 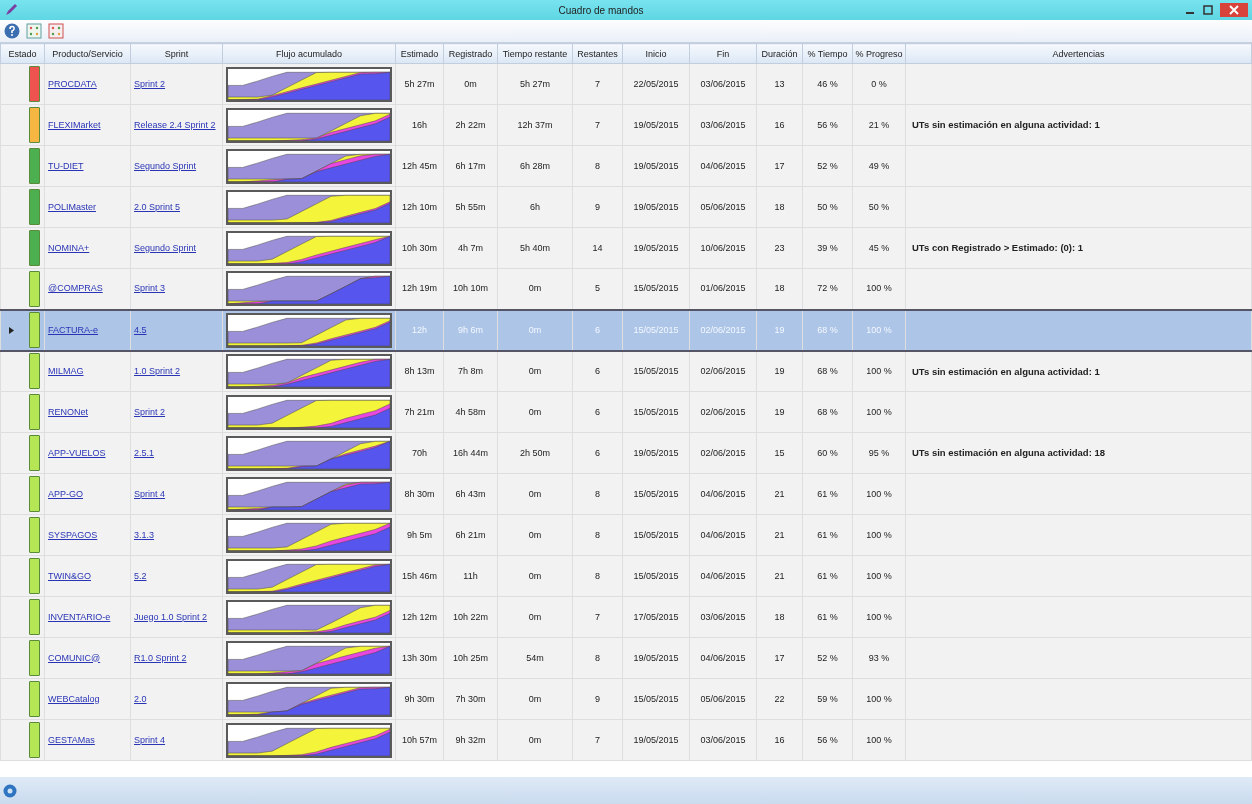 I want to click on maximize-icon, so click(x=1208, y=10).